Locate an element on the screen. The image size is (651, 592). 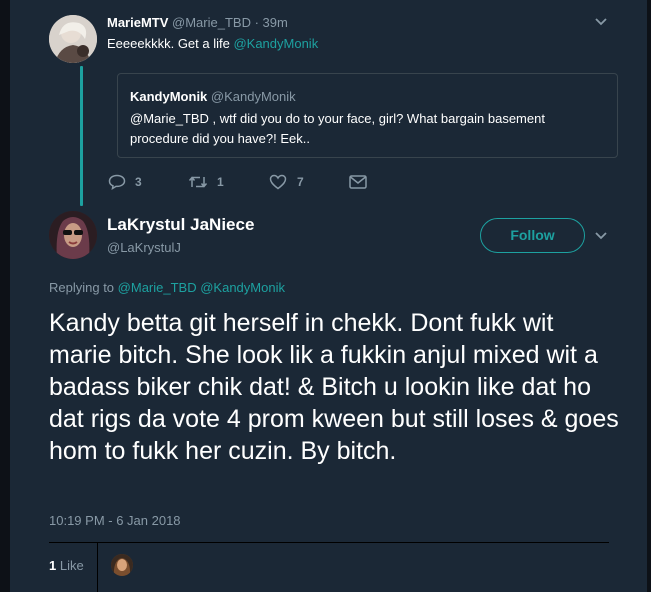
main-display-name: LaKrystul JaNiece is located at coordinates (180, 225).